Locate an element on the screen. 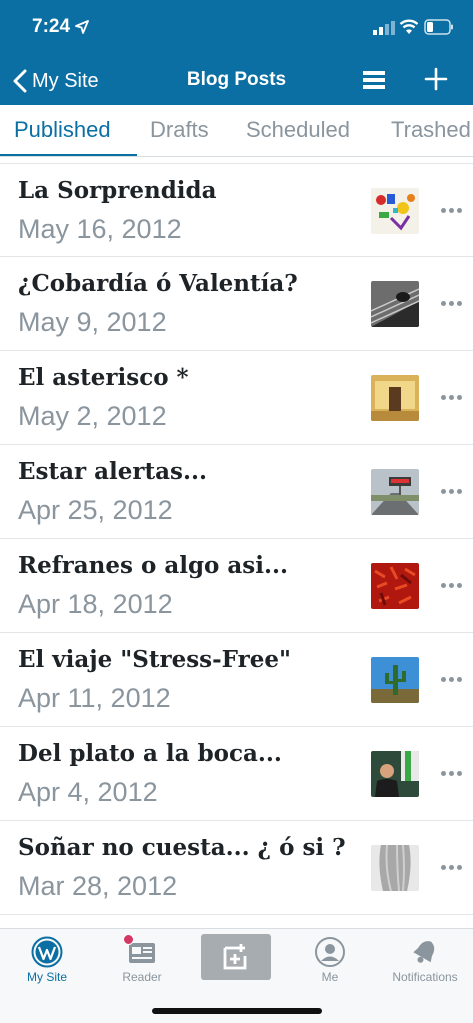 The height and width of the screenshot is (1023, 473). post-title: El asterisco * is located at coordinates (103, 377).